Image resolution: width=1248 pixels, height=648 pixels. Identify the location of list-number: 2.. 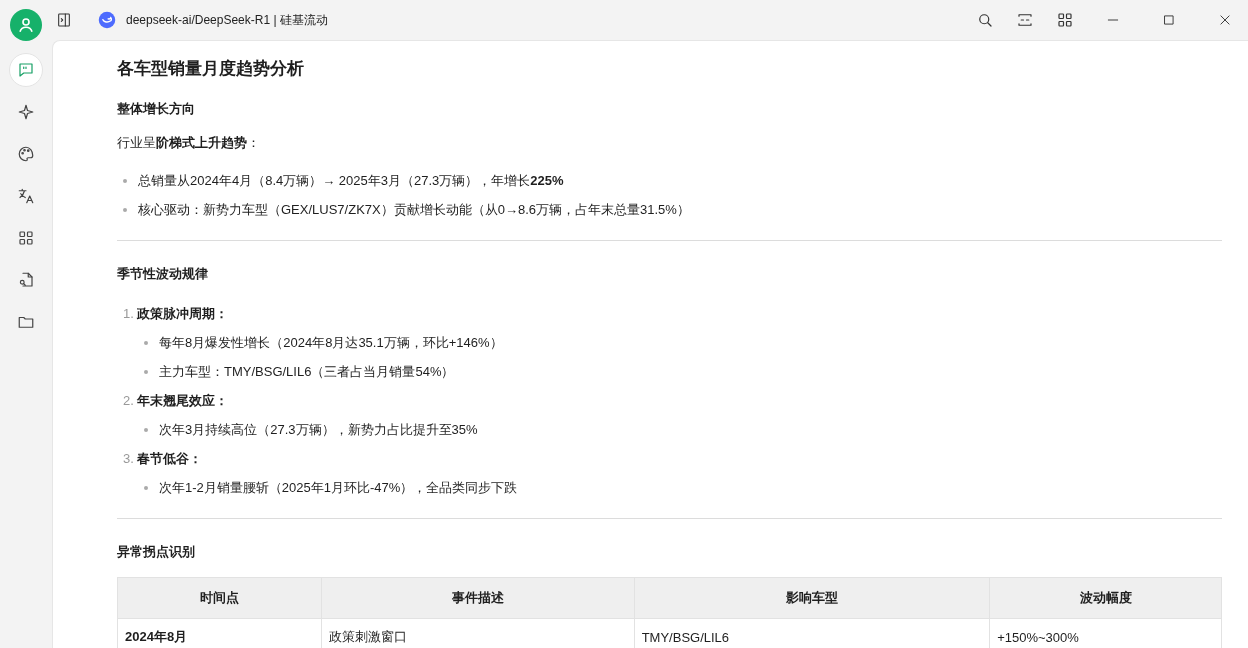
(128, 400).